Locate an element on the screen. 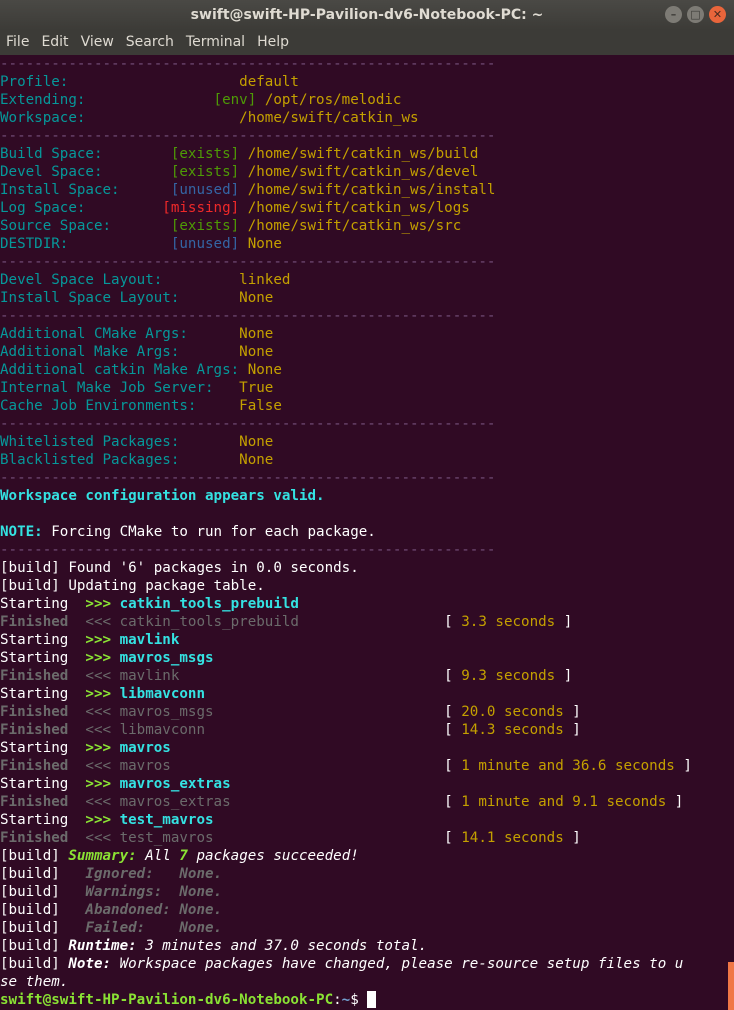 Image resolution: width=734 pixels, height=1010 pixels. terminal-line: Cache Job Environments: False is located at coordinates (364, 406).